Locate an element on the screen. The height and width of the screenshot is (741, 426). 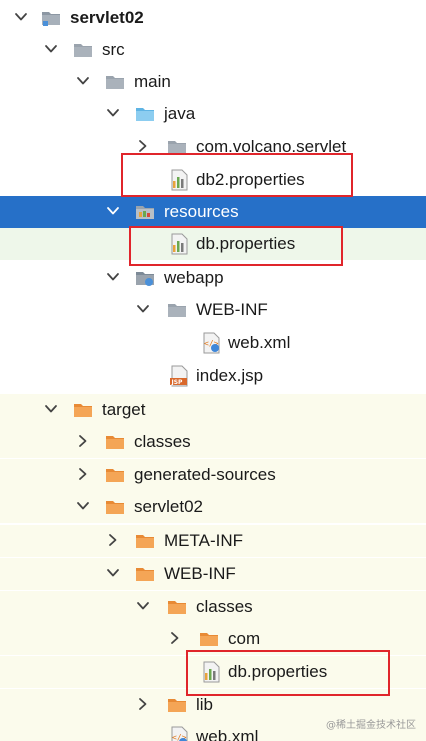
tree-row-main: main is located at coordinates (213, 82).